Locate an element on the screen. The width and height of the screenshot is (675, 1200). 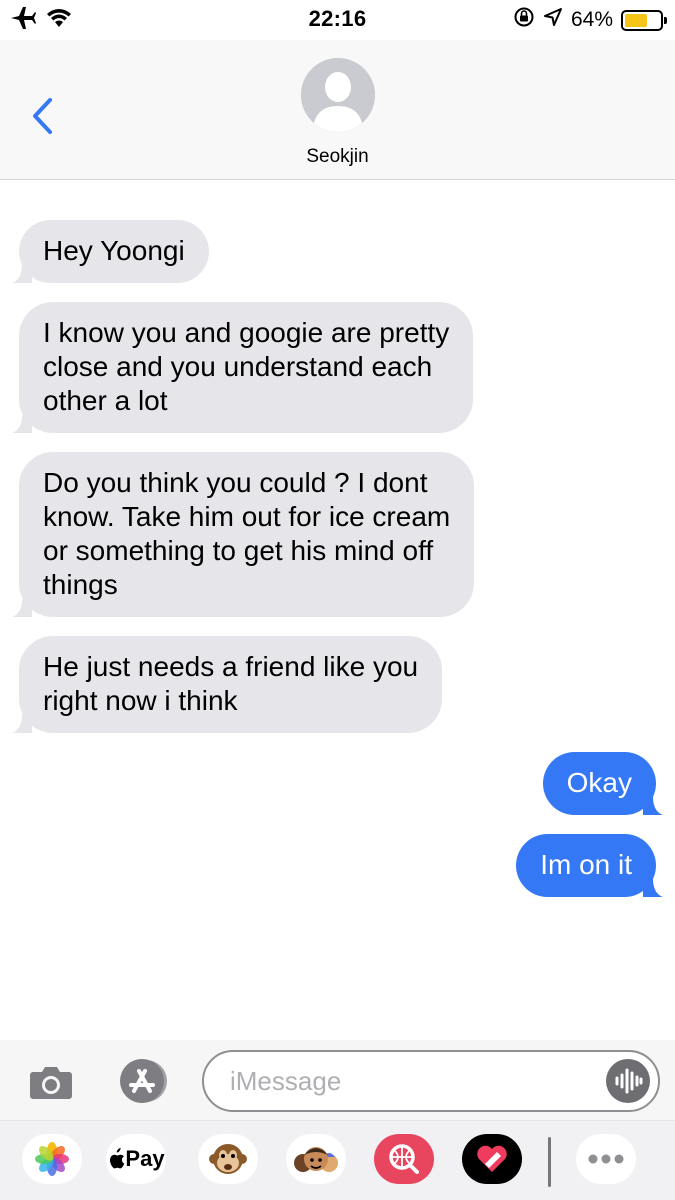
message-line: know. Take him out for ice cream is located at coordinates (247, 516).